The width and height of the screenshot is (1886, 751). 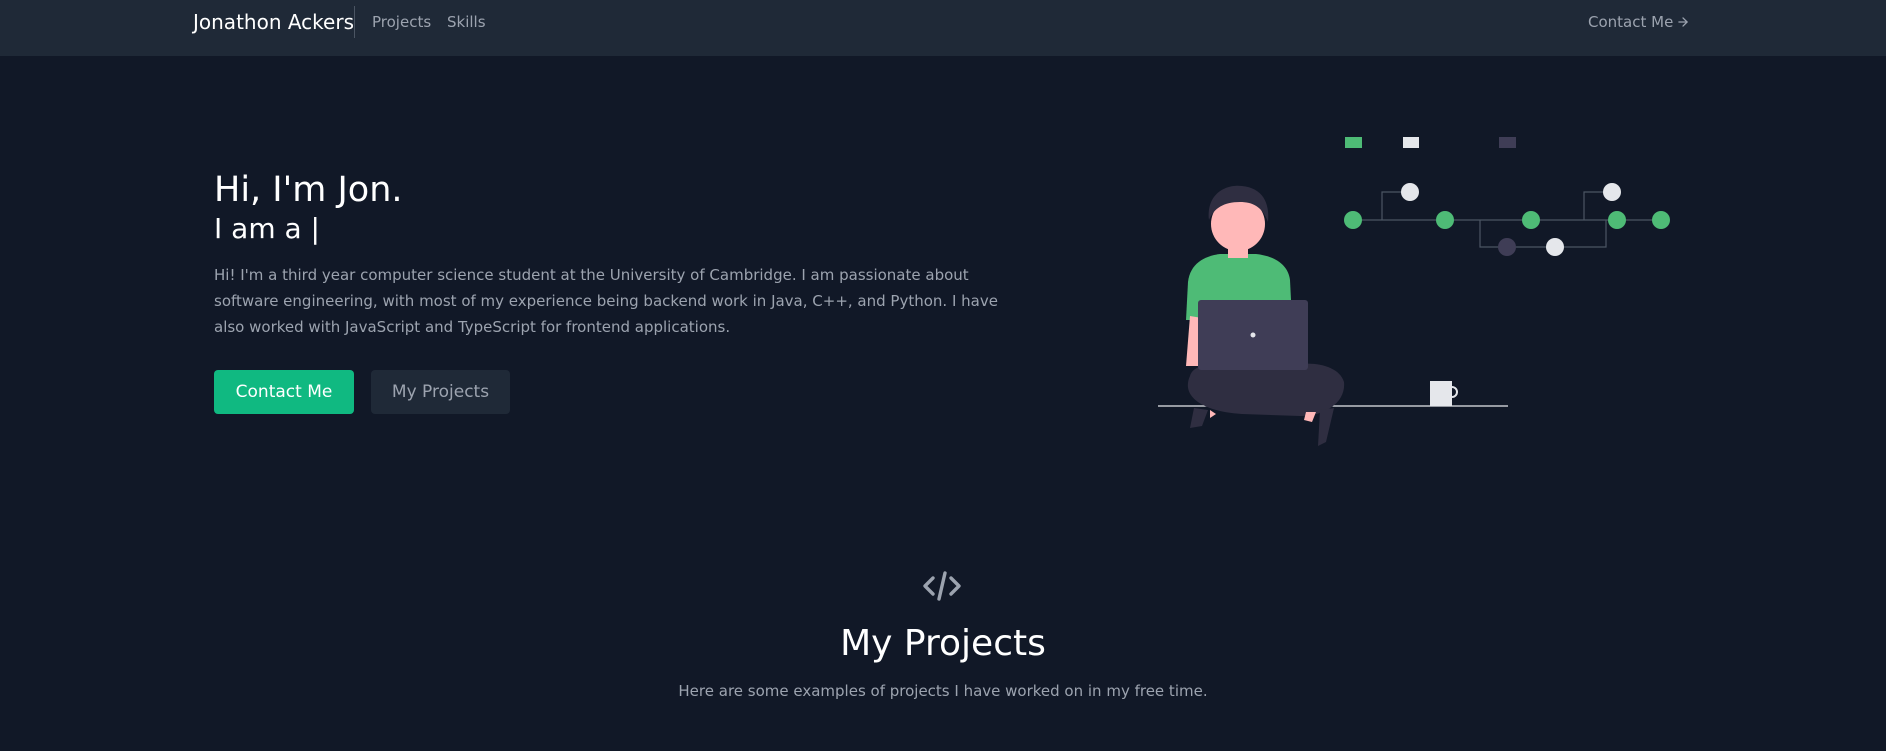 I want to click on arrow-right-icon, so click(x=1683, y=22).